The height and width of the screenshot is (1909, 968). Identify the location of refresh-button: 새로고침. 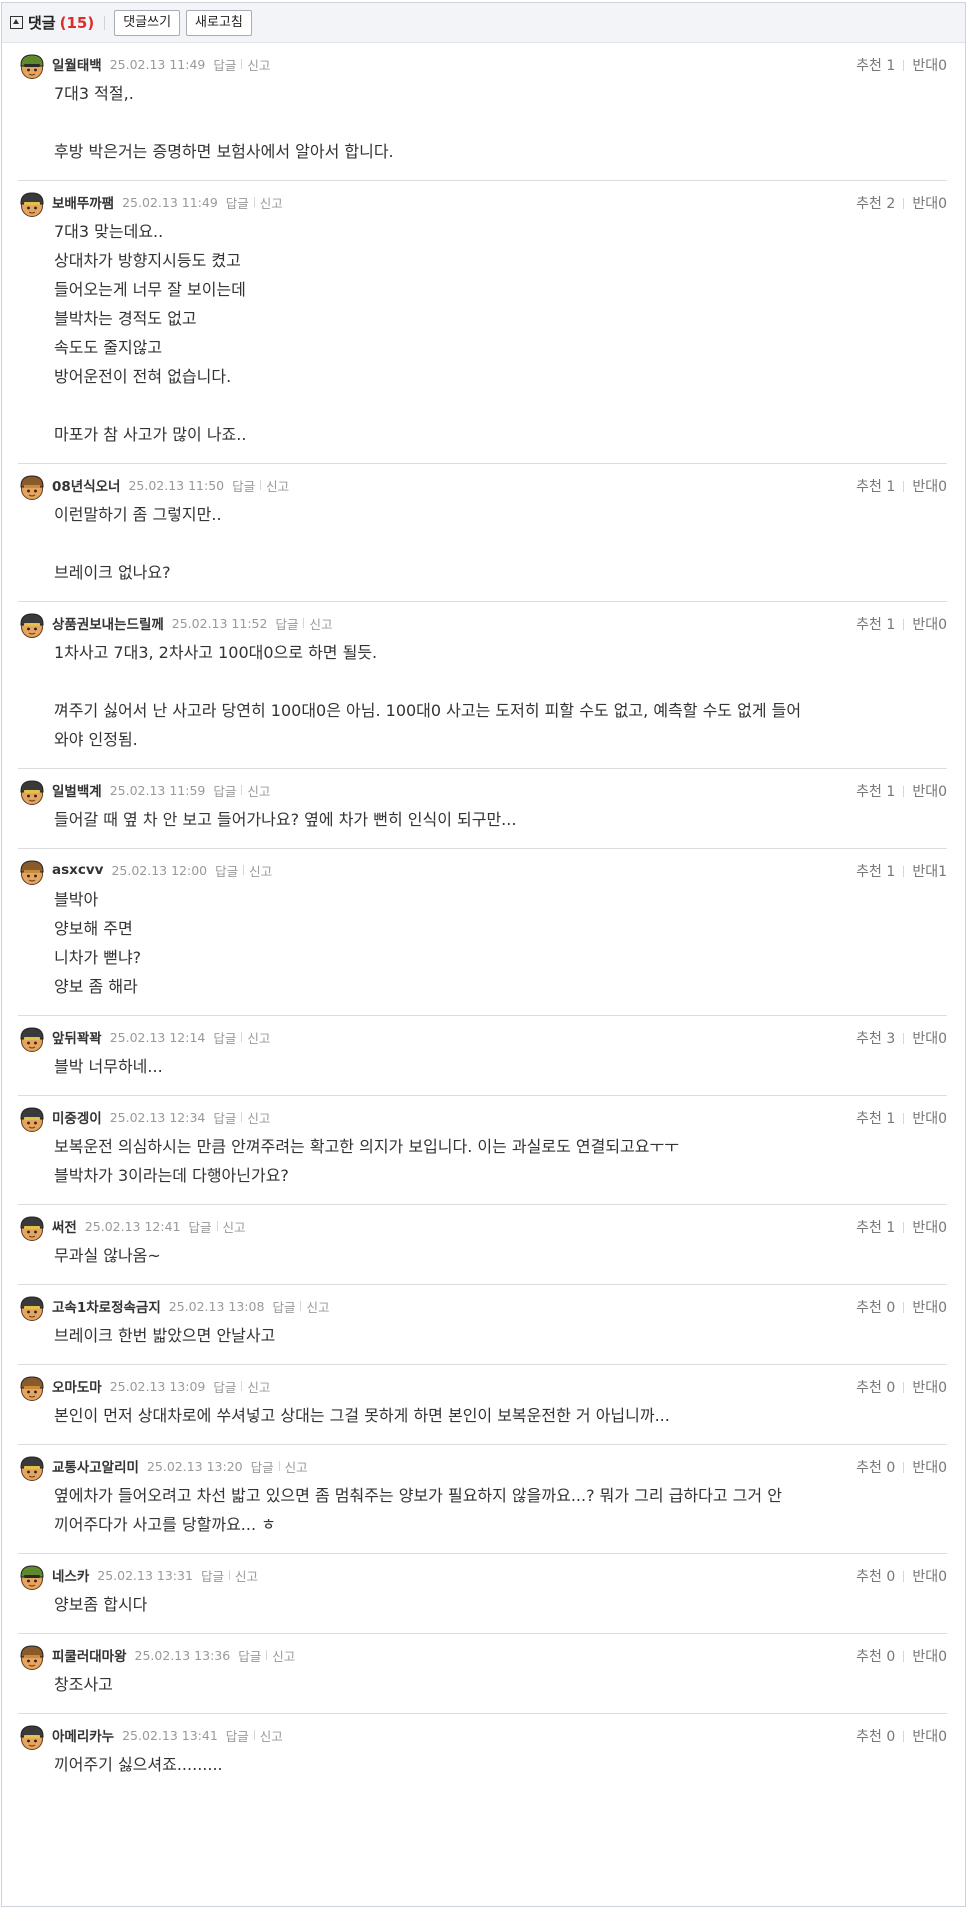
(219, 22).